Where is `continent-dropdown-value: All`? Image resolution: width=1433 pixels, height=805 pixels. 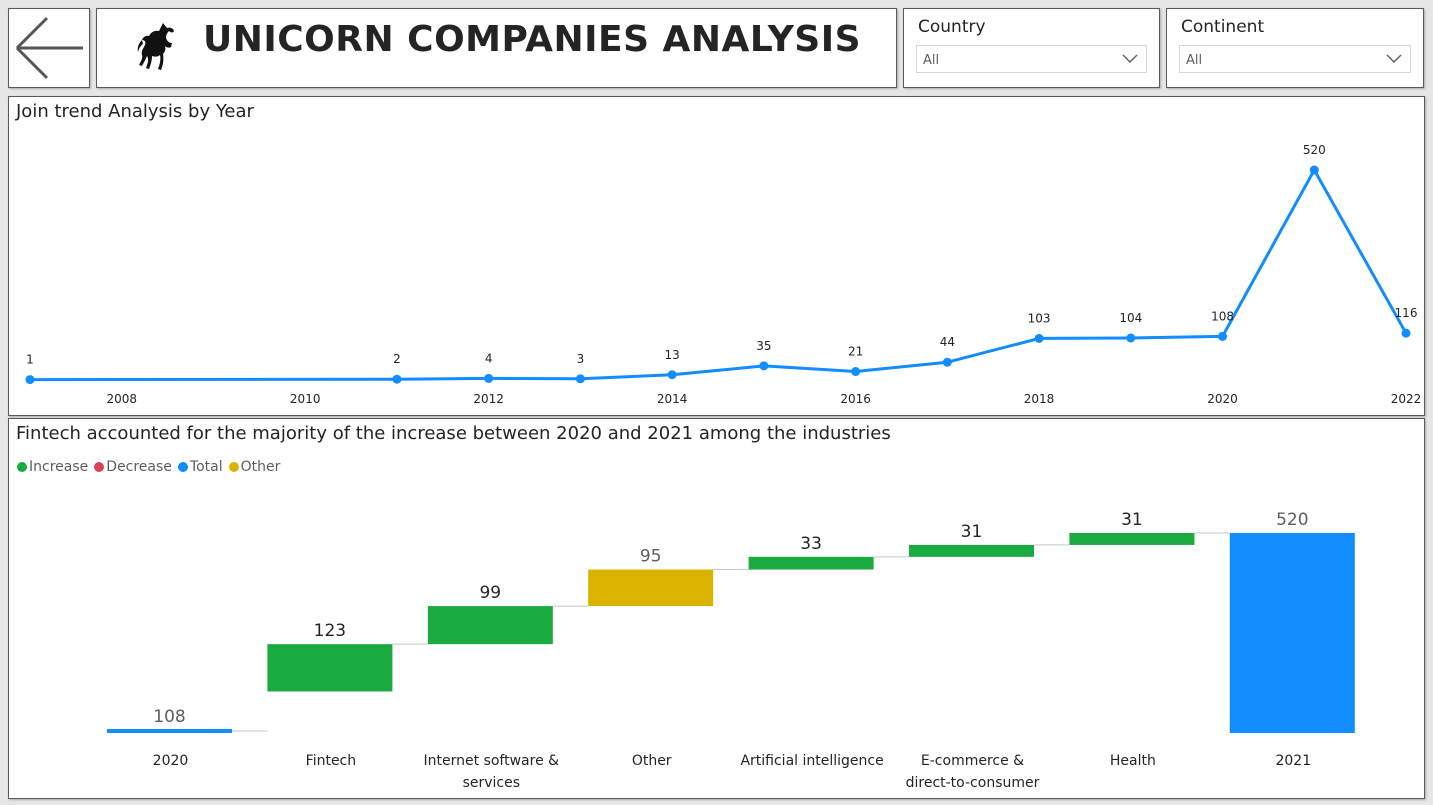
continent-dropdown-value: All is located at coordinates (1194, 60).